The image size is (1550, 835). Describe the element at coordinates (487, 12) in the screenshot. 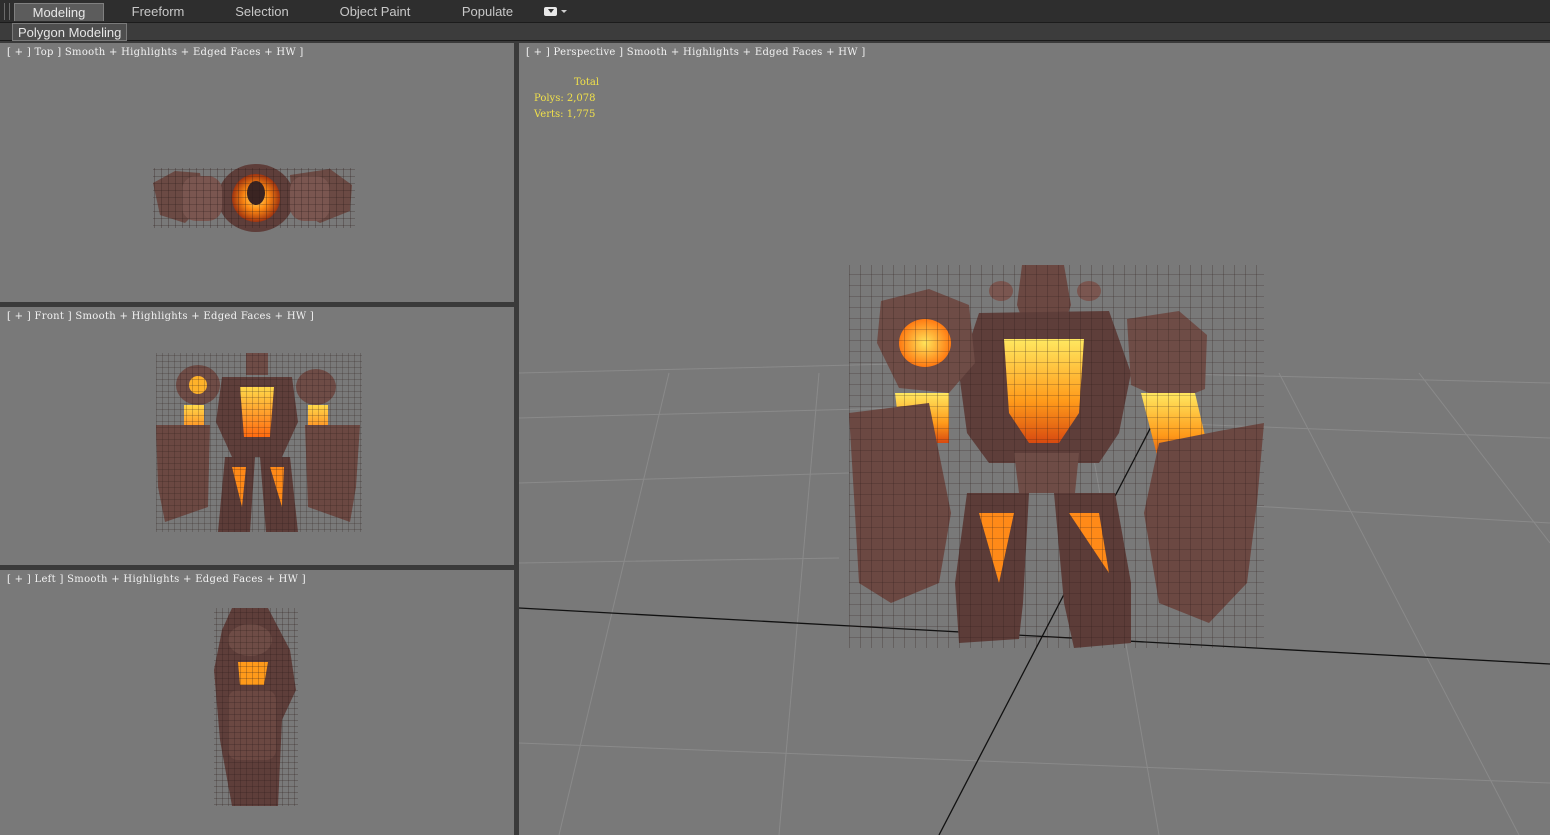

I see `tab-populate: Populate` at that location.